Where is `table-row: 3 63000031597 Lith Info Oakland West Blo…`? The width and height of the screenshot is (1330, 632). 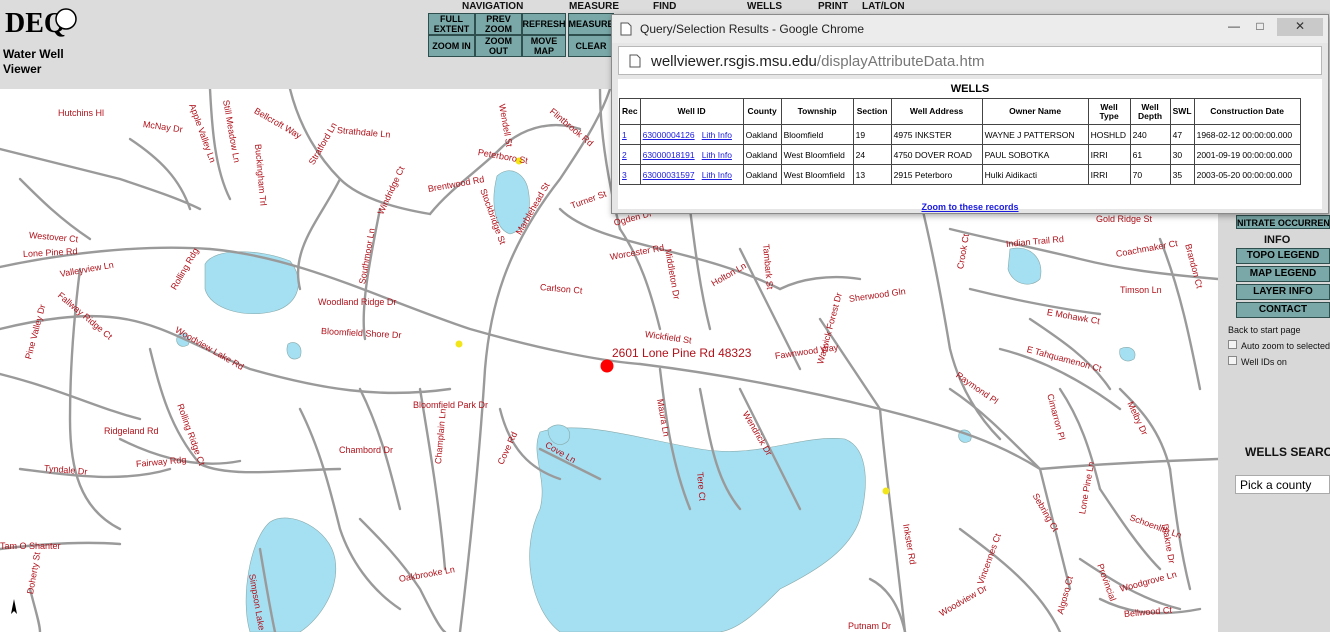 table-row: 3 63000031597 Lith Info Oakland West Blo… is located at coordinates (960, 174).